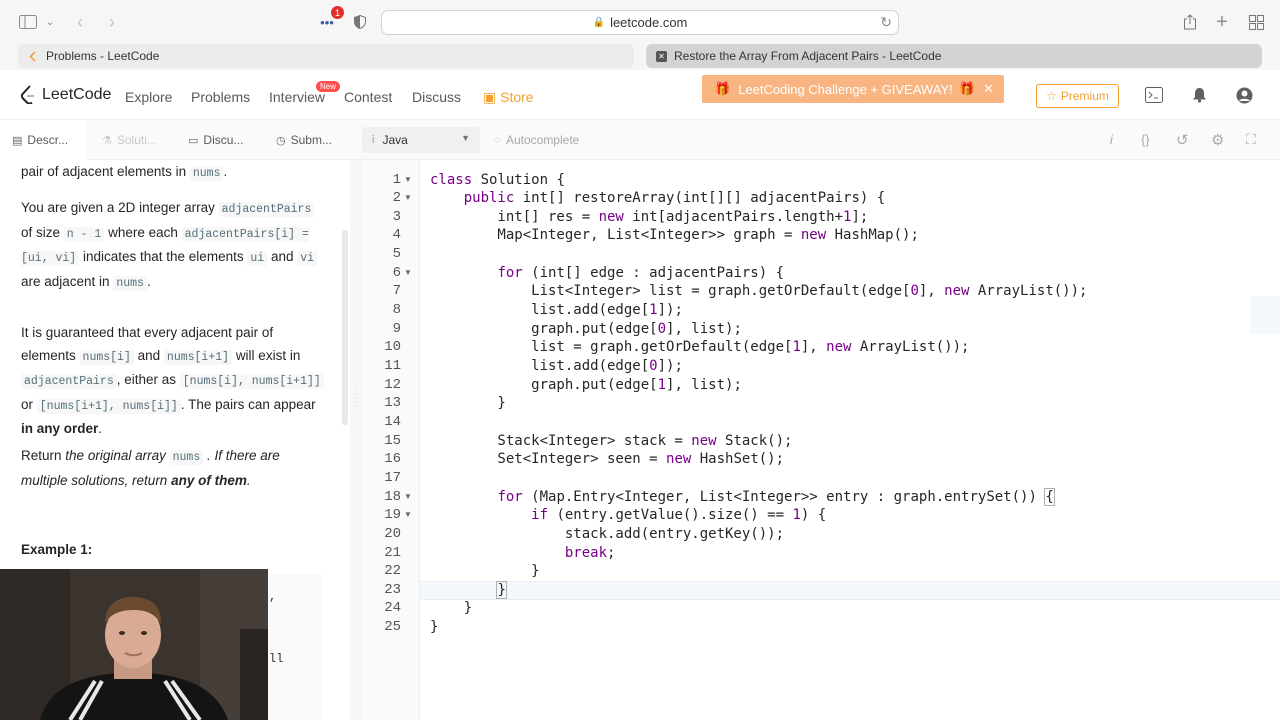 The image size is (1280, 720). What do you see at coordinates (599, 22) in the screenshot?
I see `lock-icon: 🔒` at bounding box center [599, 22].